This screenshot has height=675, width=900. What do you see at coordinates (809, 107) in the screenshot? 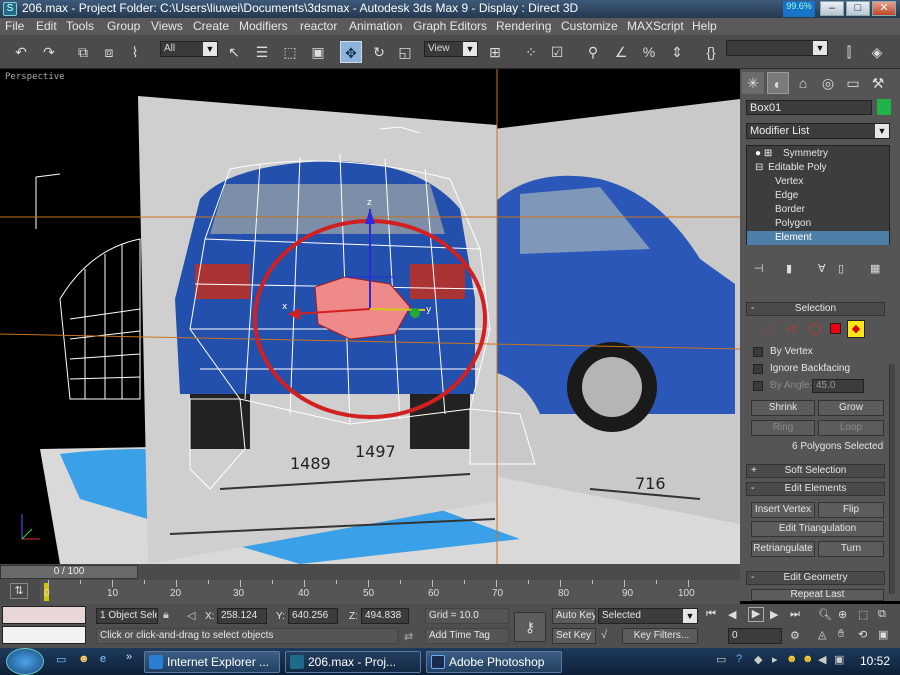
I see `object-name-field: Box01` at bounding box center [809, 107].